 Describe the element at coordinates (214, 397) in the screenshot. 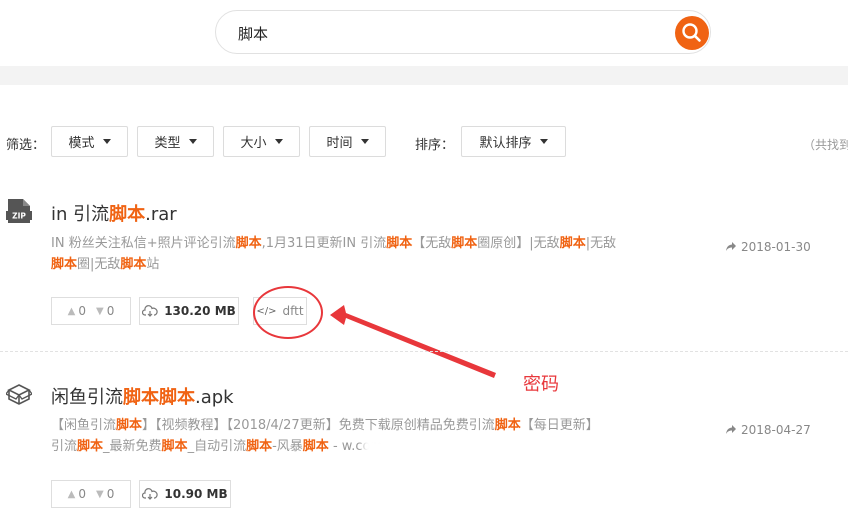

I see `title-text: .apk` at that location.